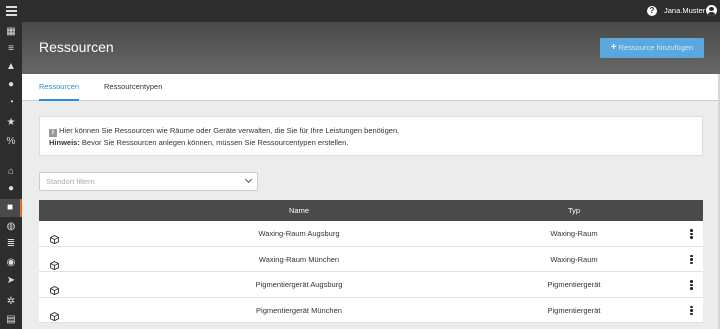  What do you see at coordinates (11, 32) in the screenshot?
I see `calendar-icon: ▦` at bounding box center [11, 32].